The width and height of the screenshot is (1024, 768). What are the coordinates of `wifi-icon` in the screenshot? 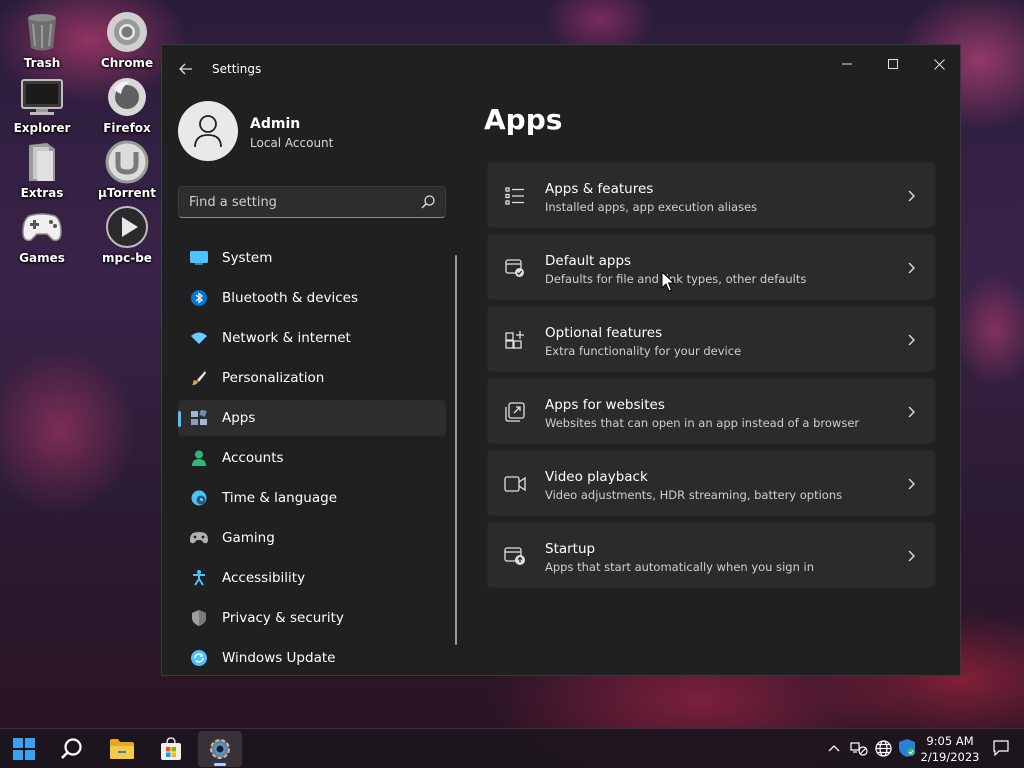 It's located at (199, 338).